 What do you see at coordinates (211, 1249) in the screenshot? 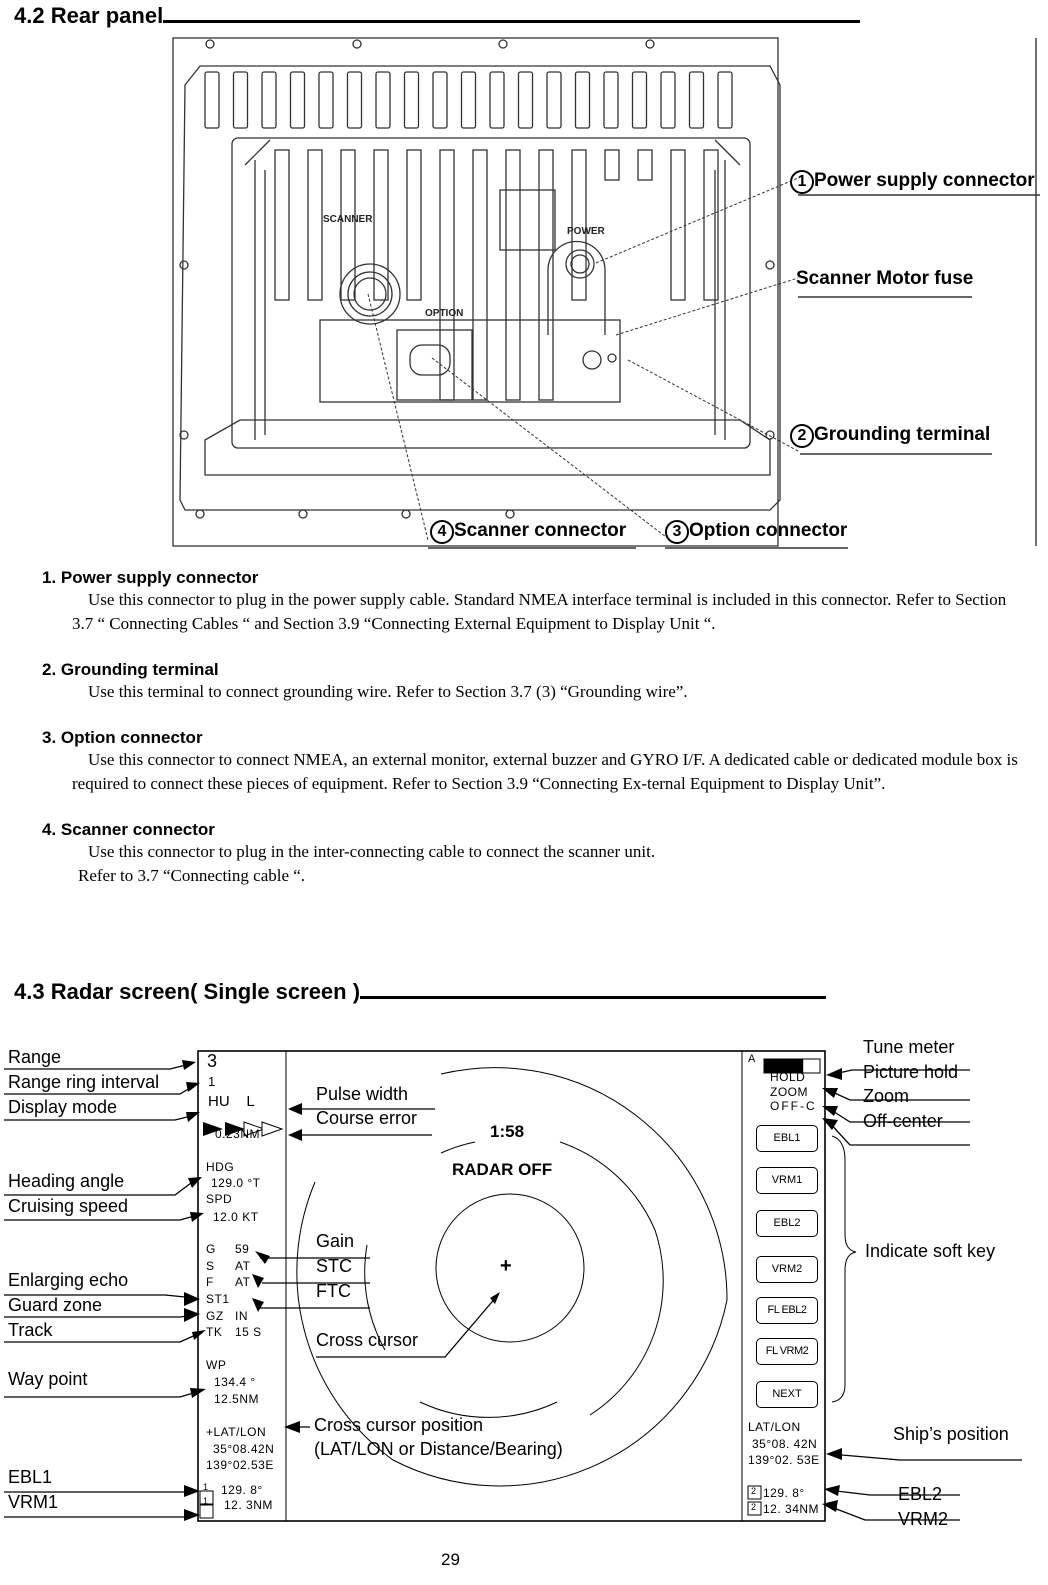
I see `gain-label: G` at bounding box center [211, 1249].